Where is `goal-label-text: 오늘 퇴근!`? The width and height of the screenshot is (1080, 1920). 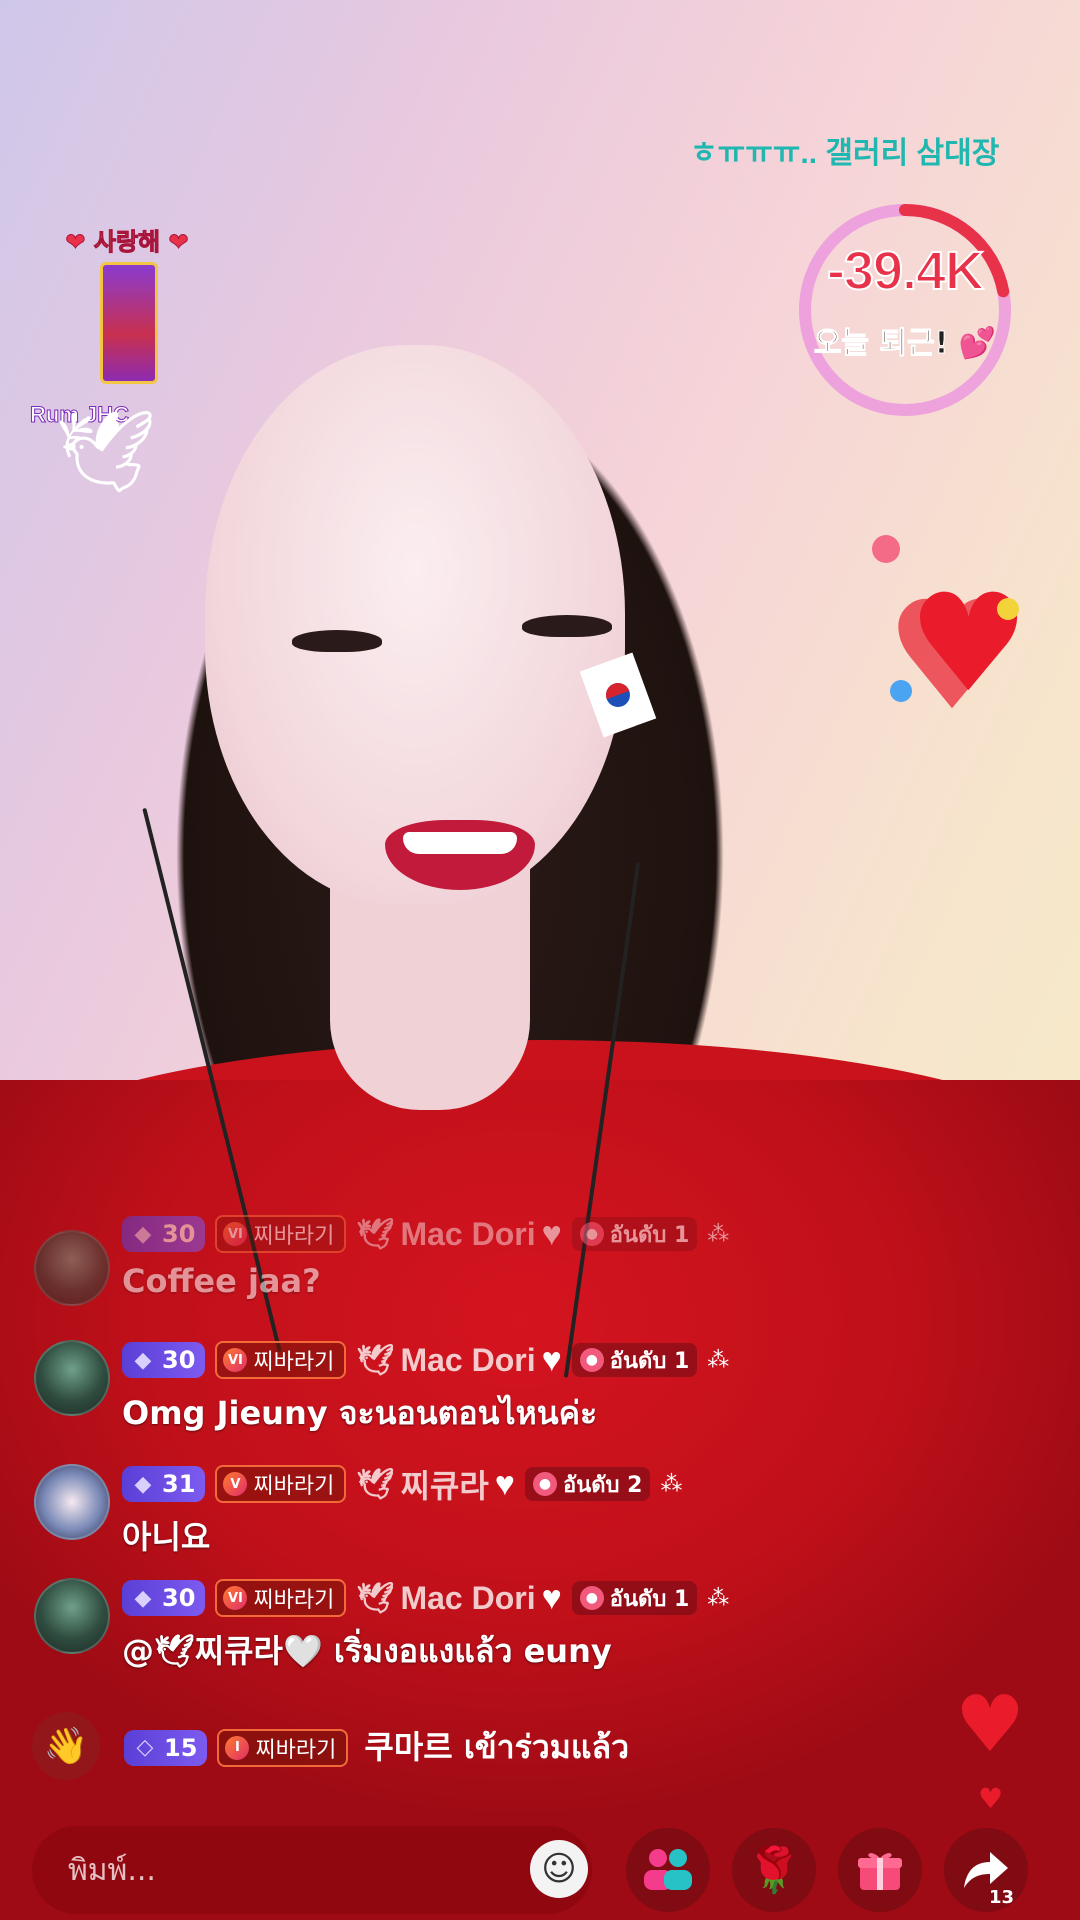
goal-label-text: 오늘 퇴근! is located at coordinates (881, 344).